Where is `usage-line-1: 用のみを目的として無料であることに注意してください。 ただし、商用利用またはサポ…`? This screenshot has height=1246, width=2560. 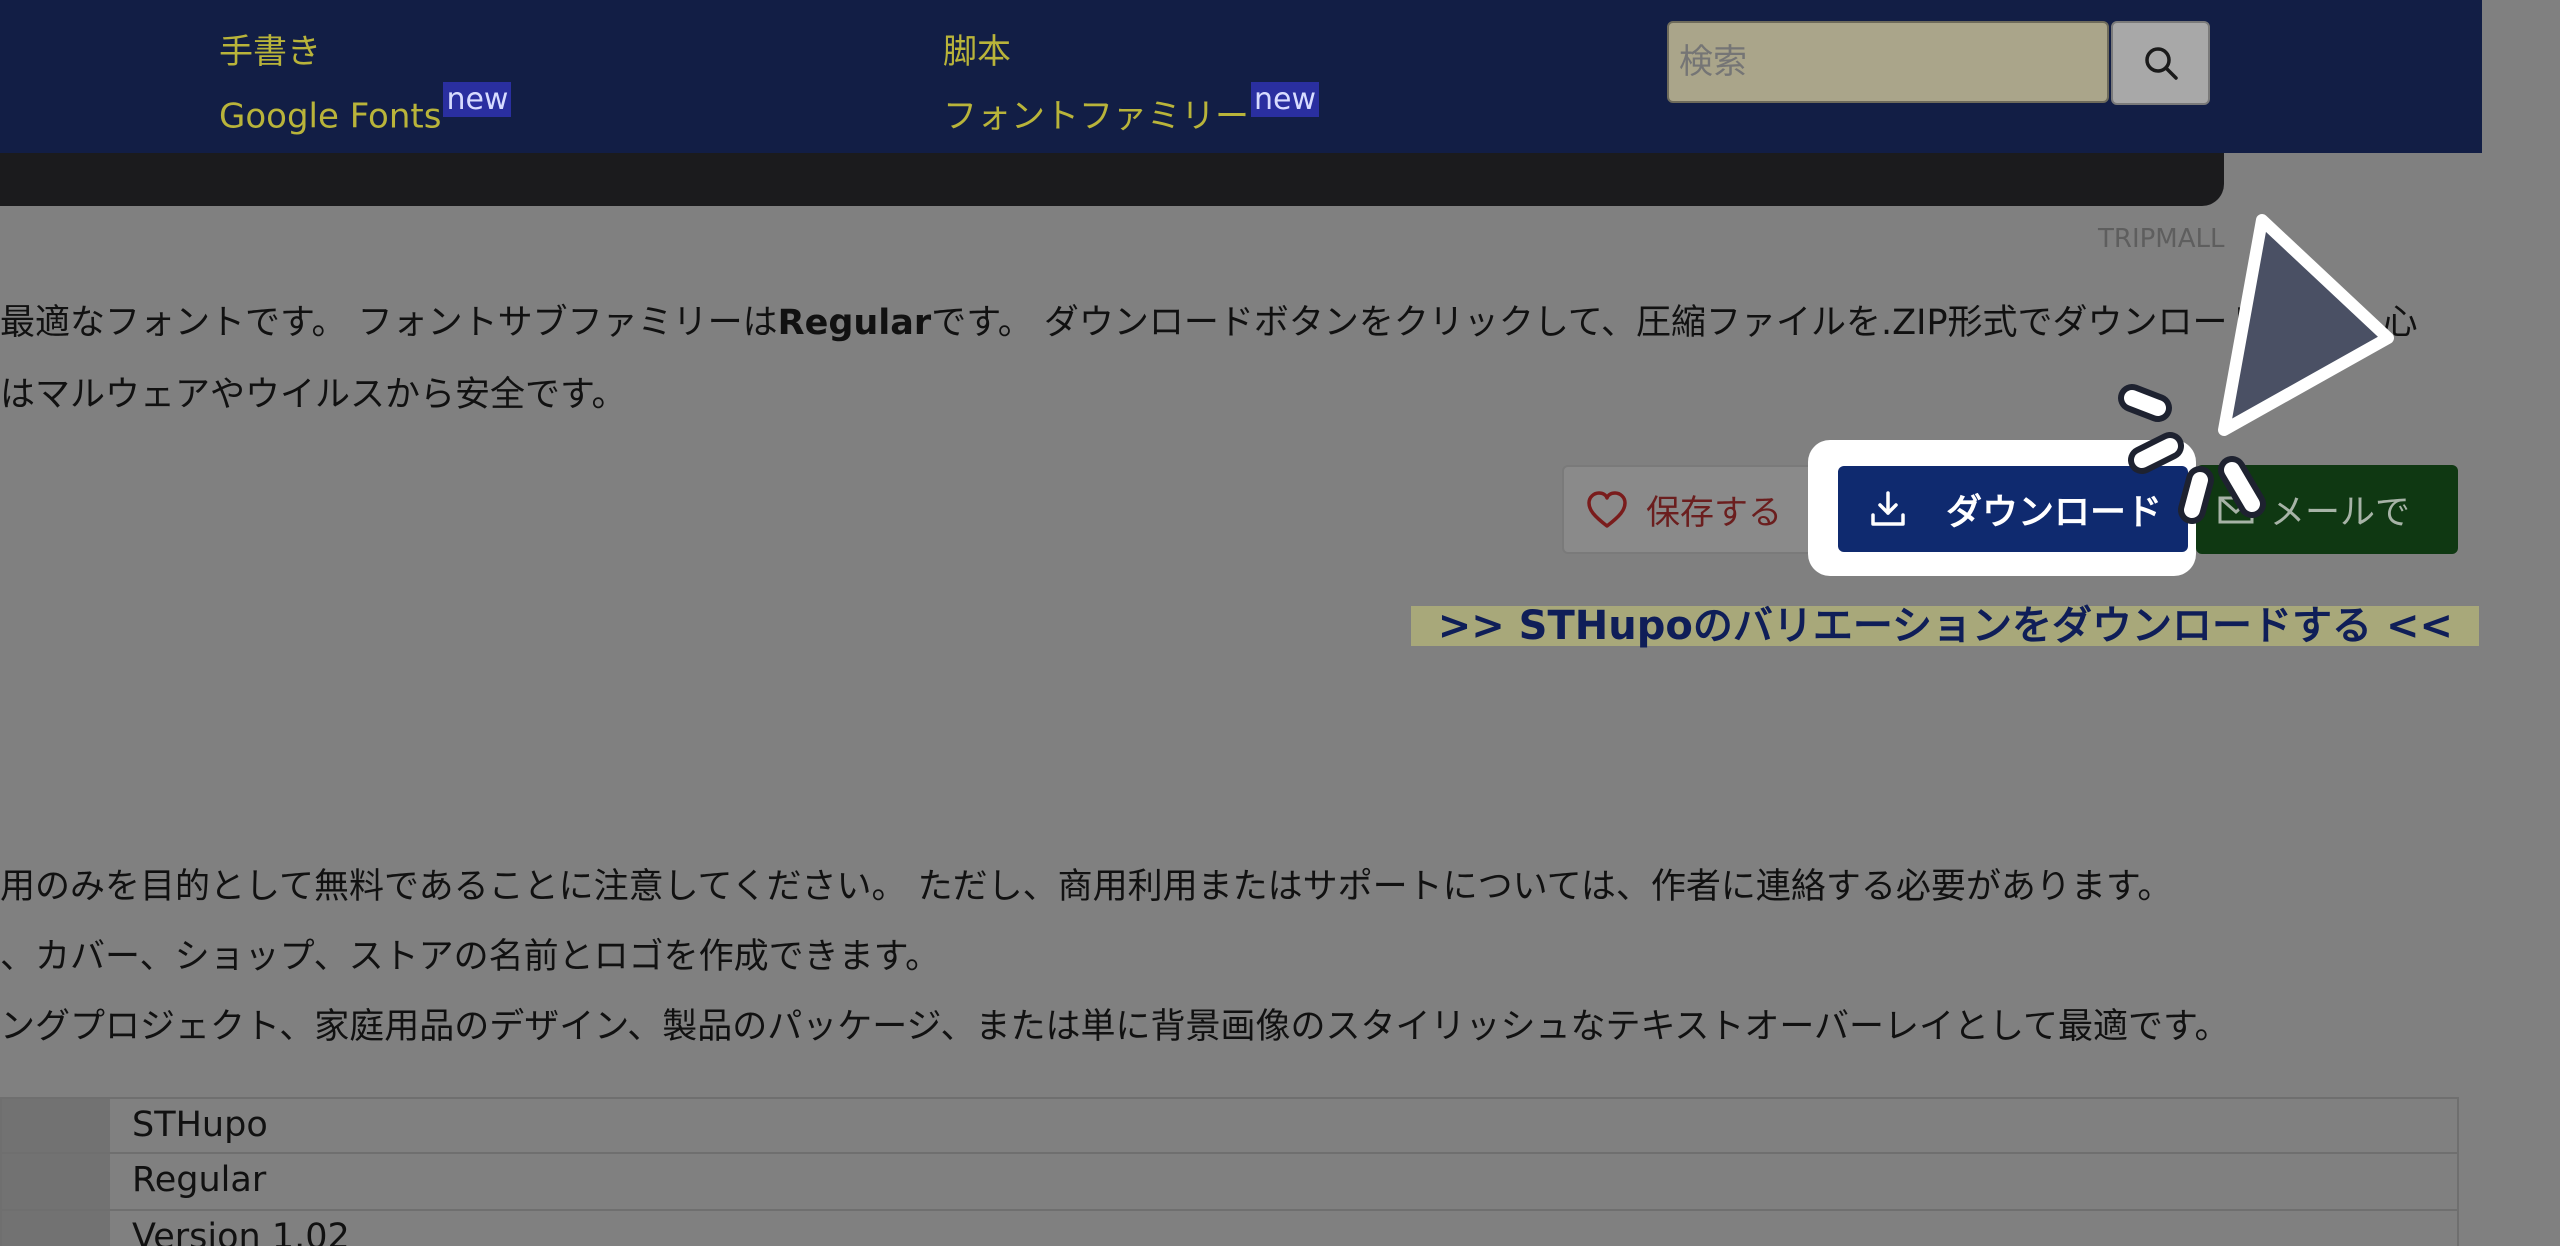 usage-line-1: 用のみを目的として無料であることに注意してください。 ただし、商用利用またはサポ… is located at coordinates (1086, 887).